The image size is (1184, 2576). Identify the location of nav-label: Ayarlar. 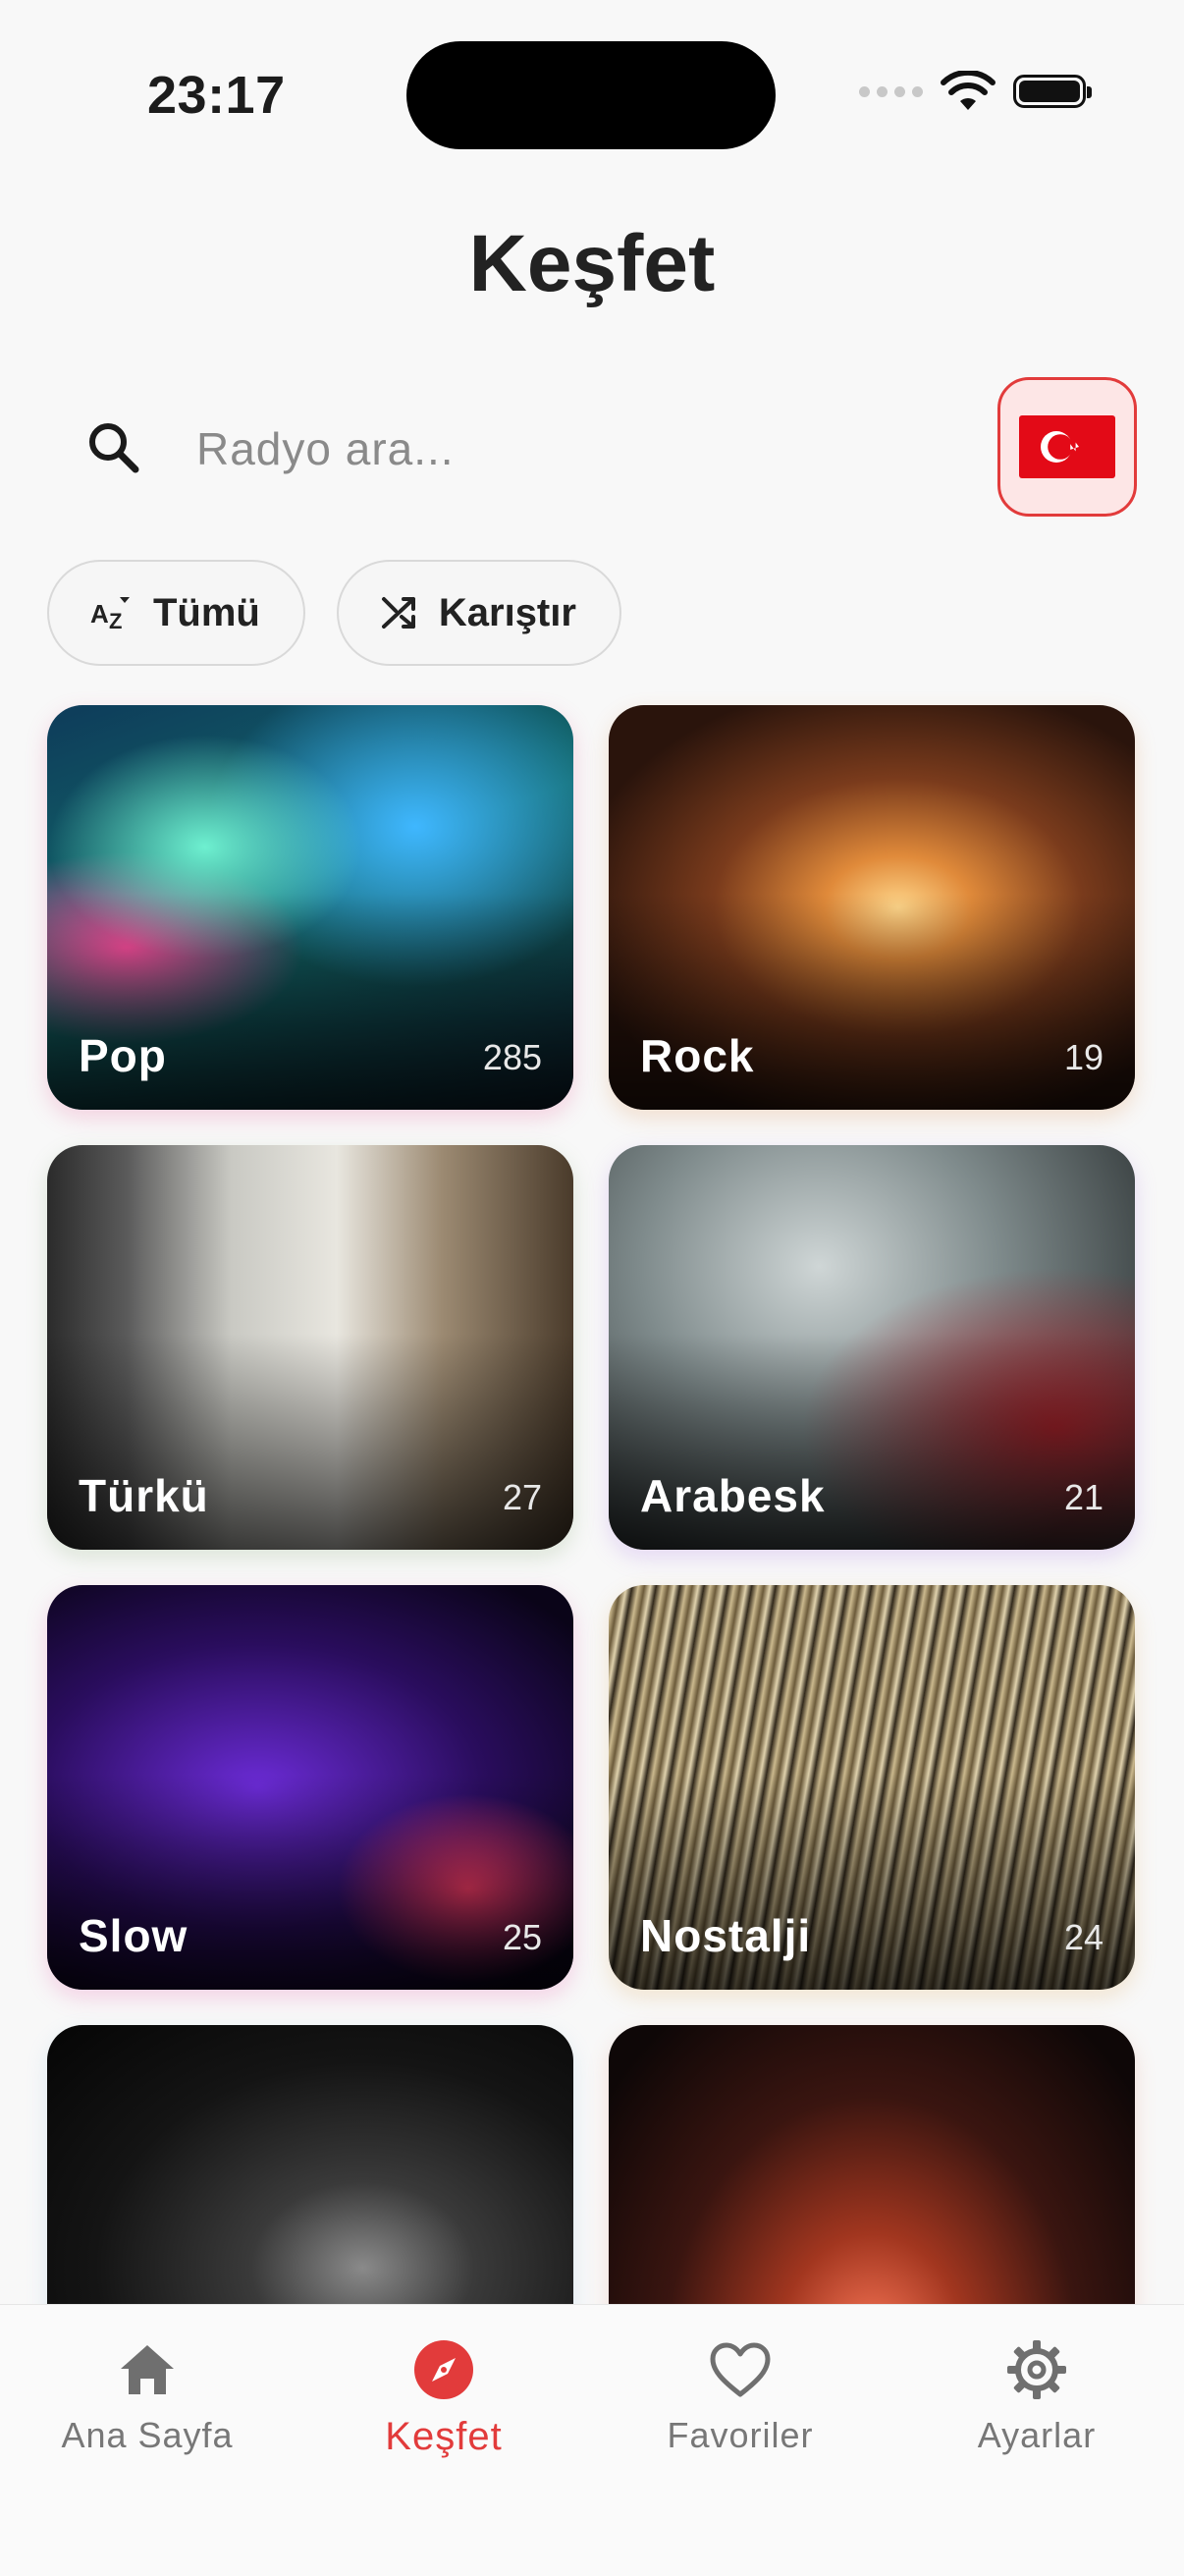
(1037, 2435).